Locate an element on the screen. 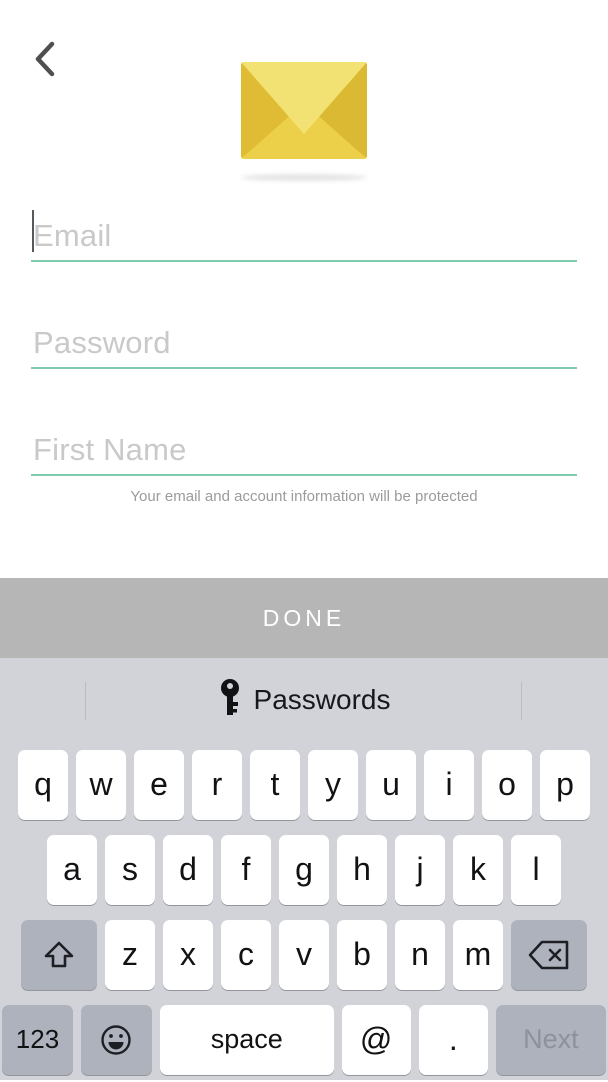  key-g: g is located at coordinates (304, 869).